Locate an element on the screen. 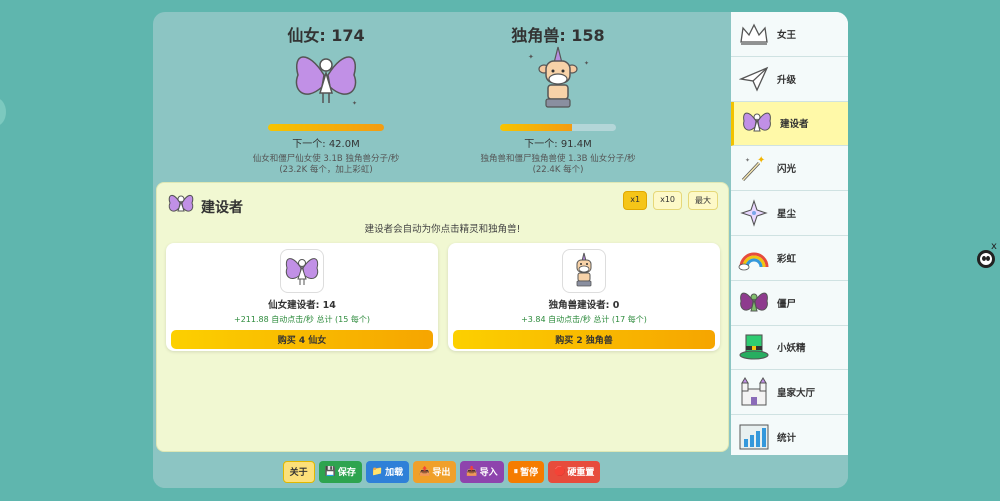  multiplier-max-button: 最大 is located at coordinates (703, 200).